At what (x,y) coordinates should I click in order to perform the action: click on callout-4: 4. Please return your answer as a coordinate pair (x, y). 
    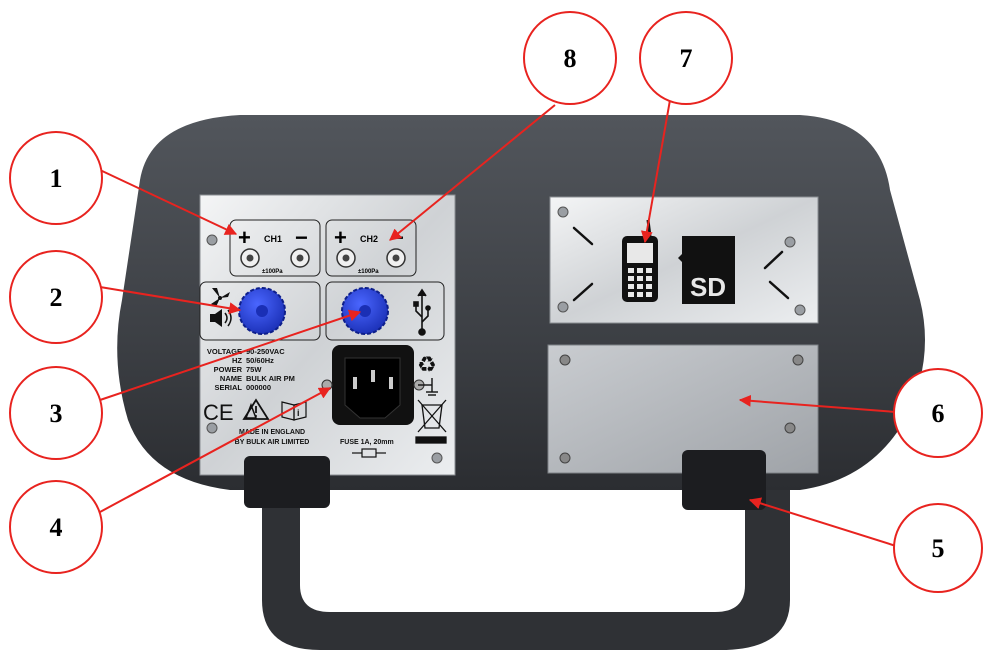
    Looking at the image, I should click on (56, 527).